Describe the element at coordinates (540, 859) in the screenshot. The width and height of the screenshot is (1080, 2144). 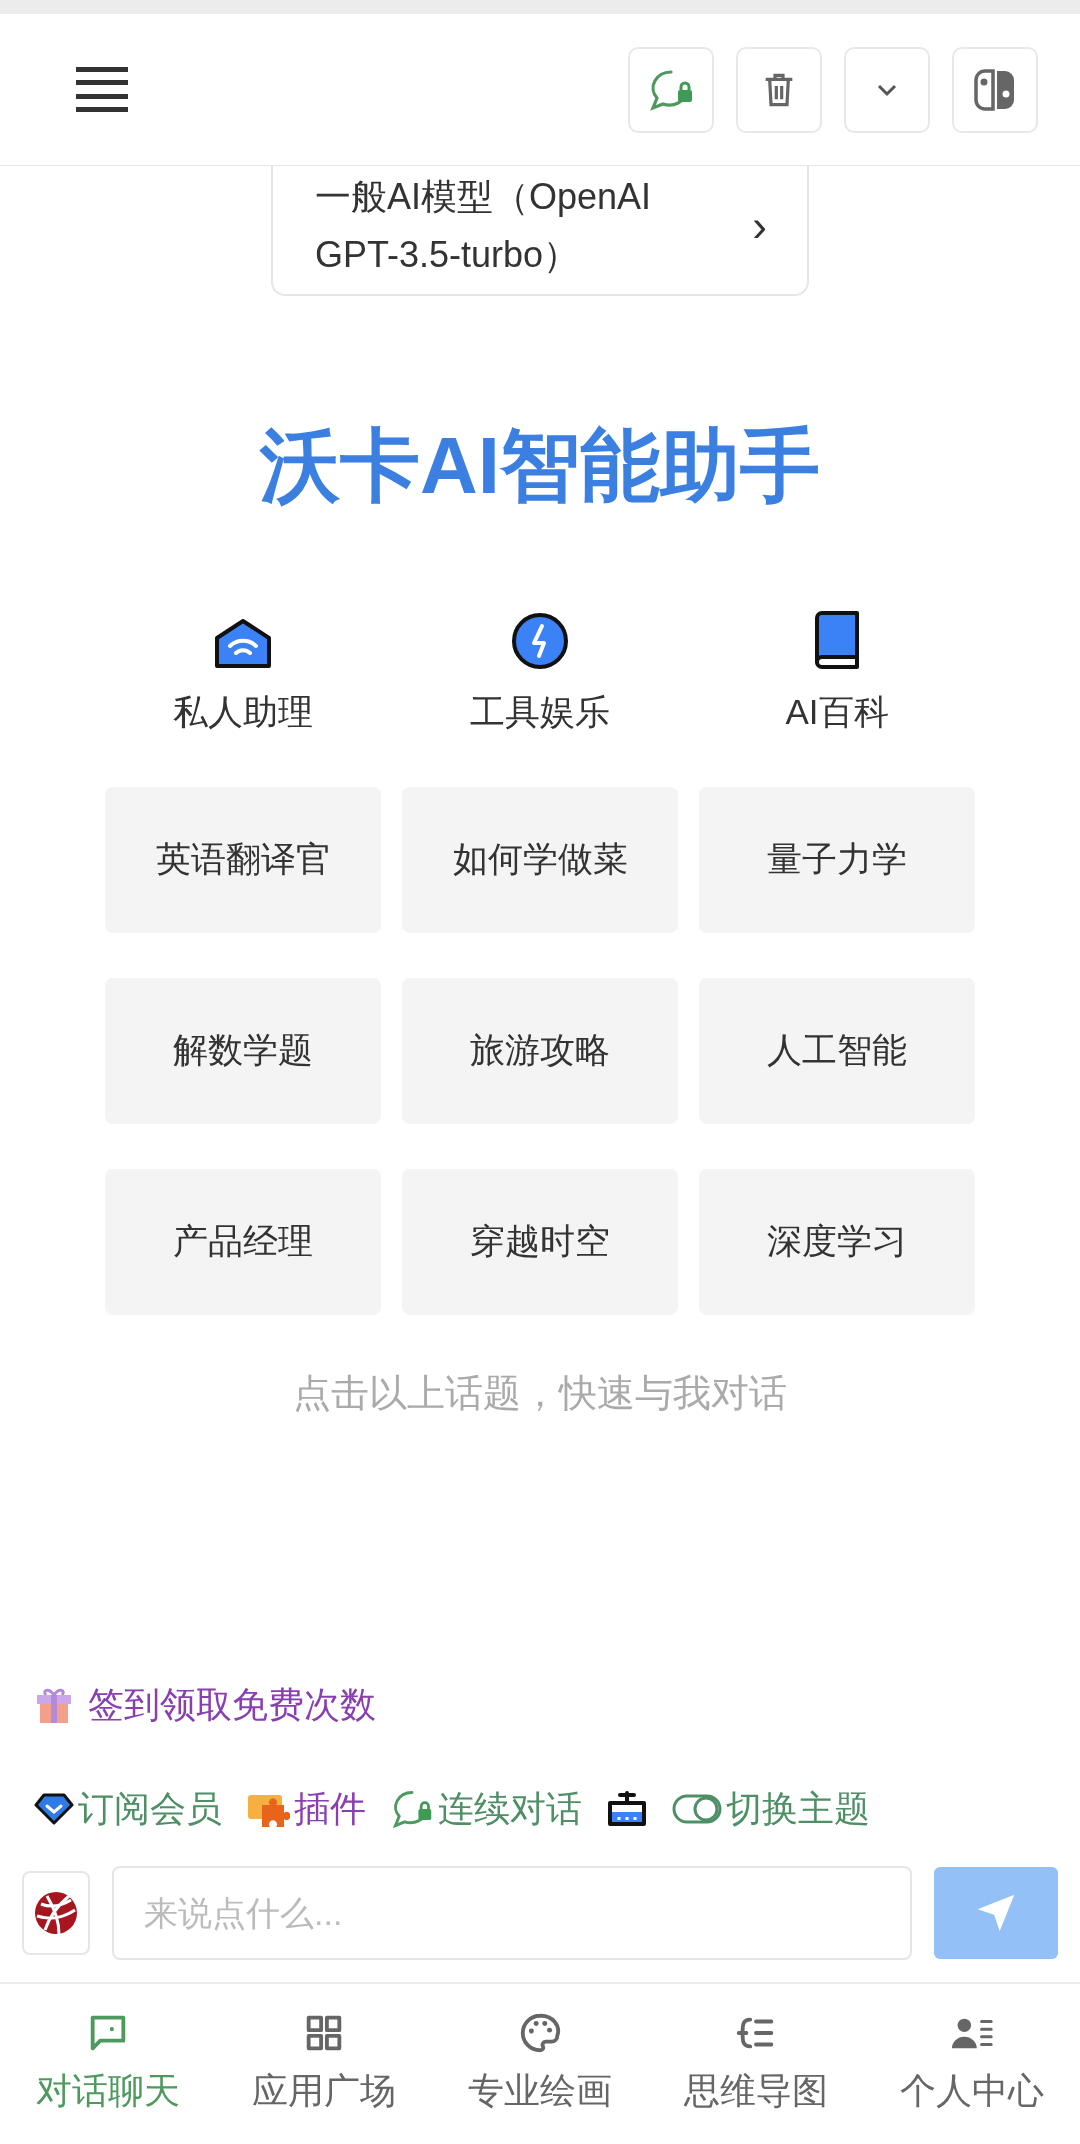
I see `topic-button: 如何学做菜` at that location.